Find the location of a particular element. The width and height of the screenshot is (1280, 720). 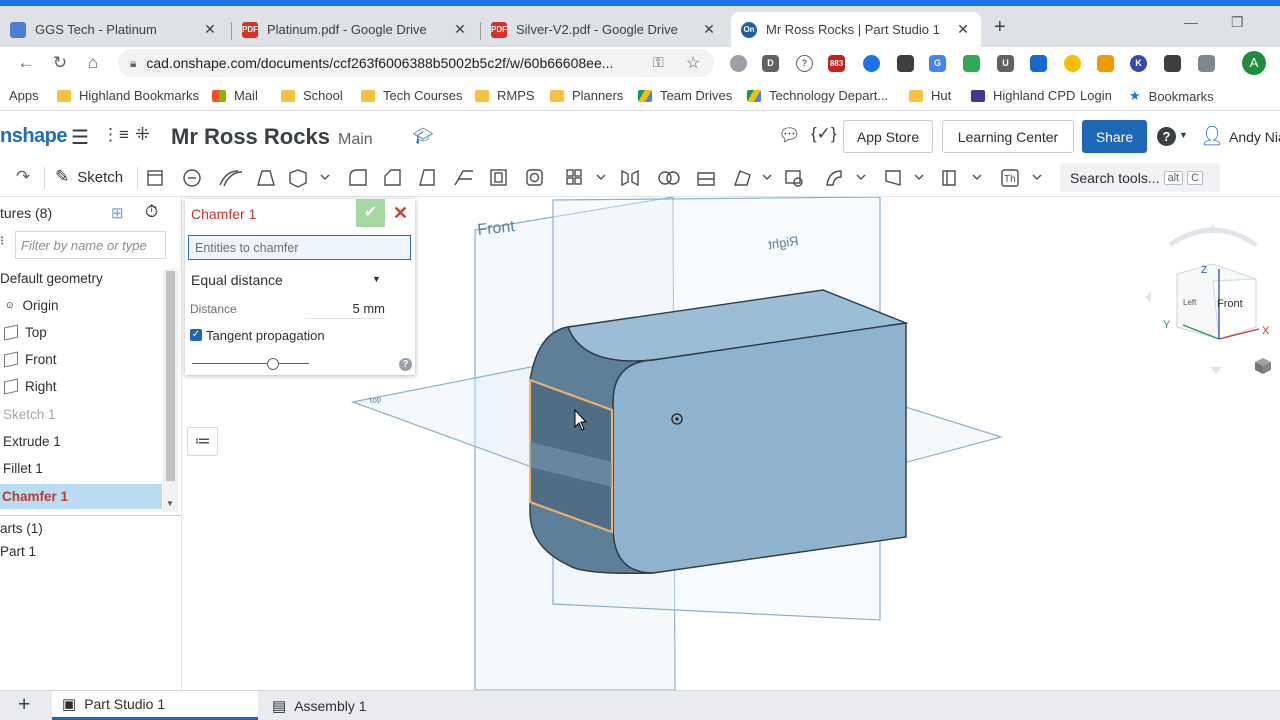

user-name: Andy Nia is located at coordinates (1254, 137).